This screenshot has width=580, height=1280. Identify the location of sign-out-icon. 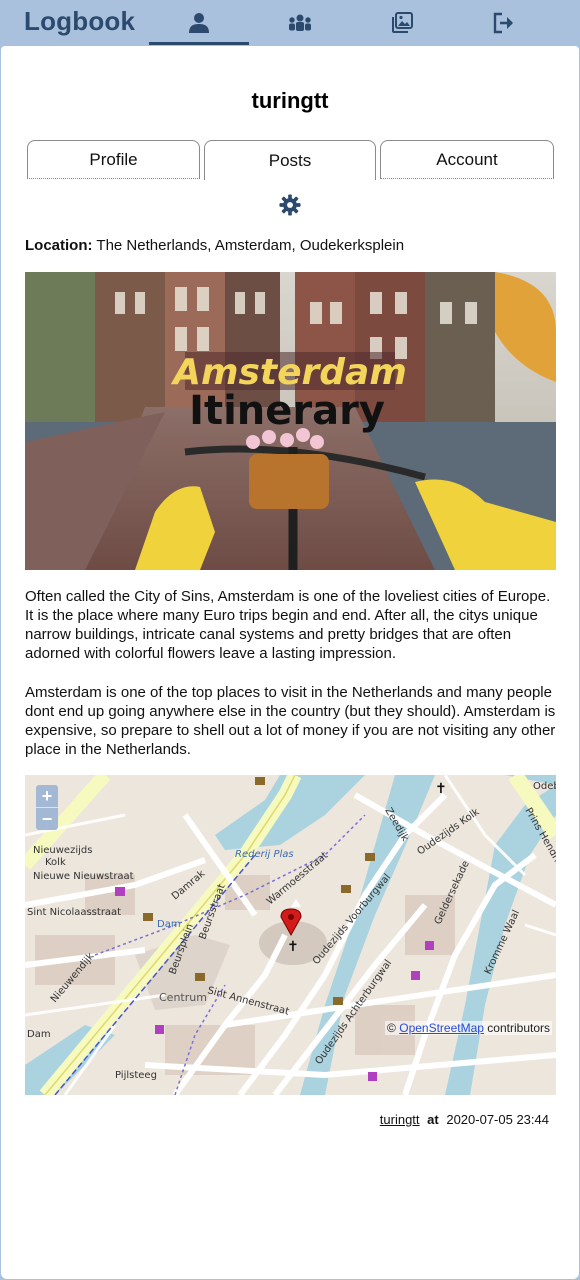
(504, 23).